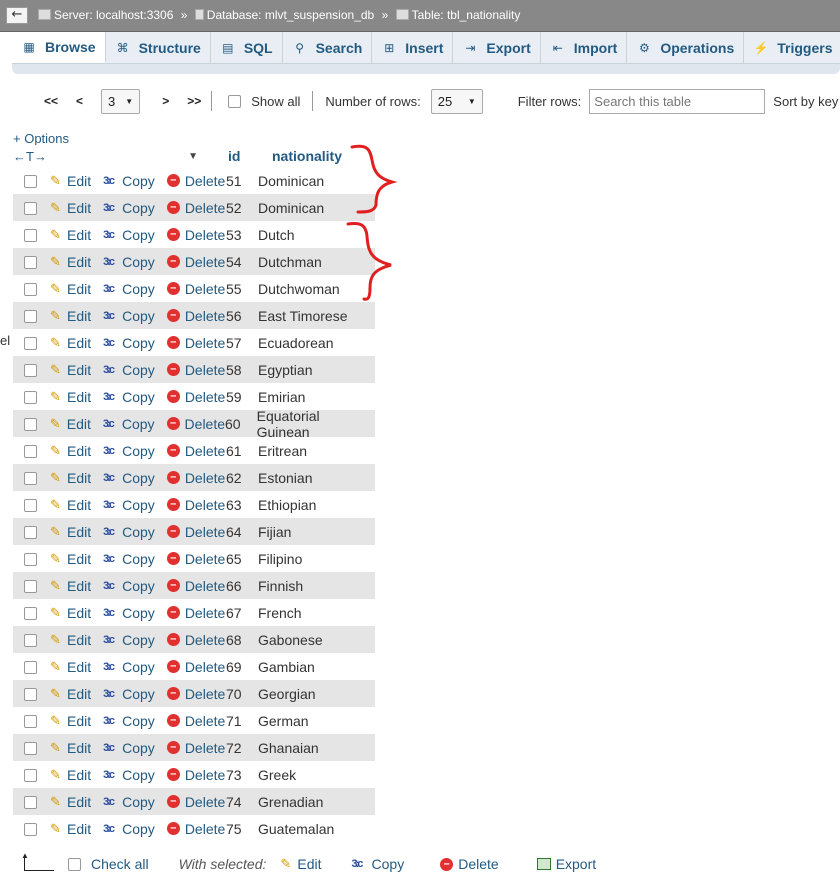  Describe the element at coordinates (17, 15) in the screenshot. I see `collapse-button: ←` at that location.